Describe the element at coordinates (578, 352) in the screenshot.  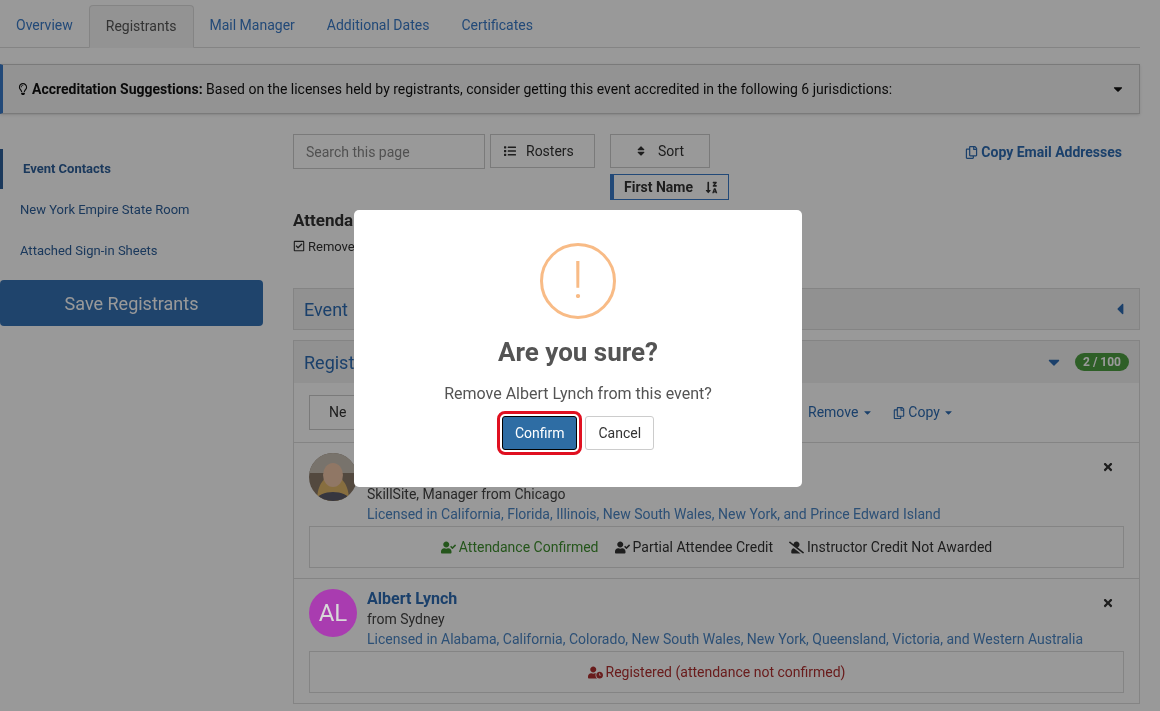
I see `dialog-title: Are you sure?` at that location.